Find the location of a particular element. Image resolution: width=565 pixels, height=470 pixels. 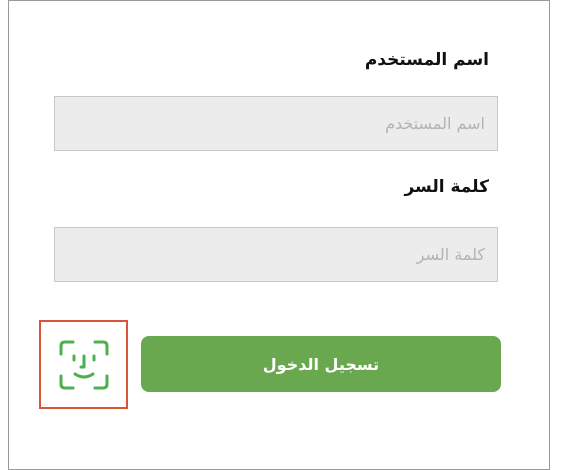

username-input is located at coordinates (276, 123).